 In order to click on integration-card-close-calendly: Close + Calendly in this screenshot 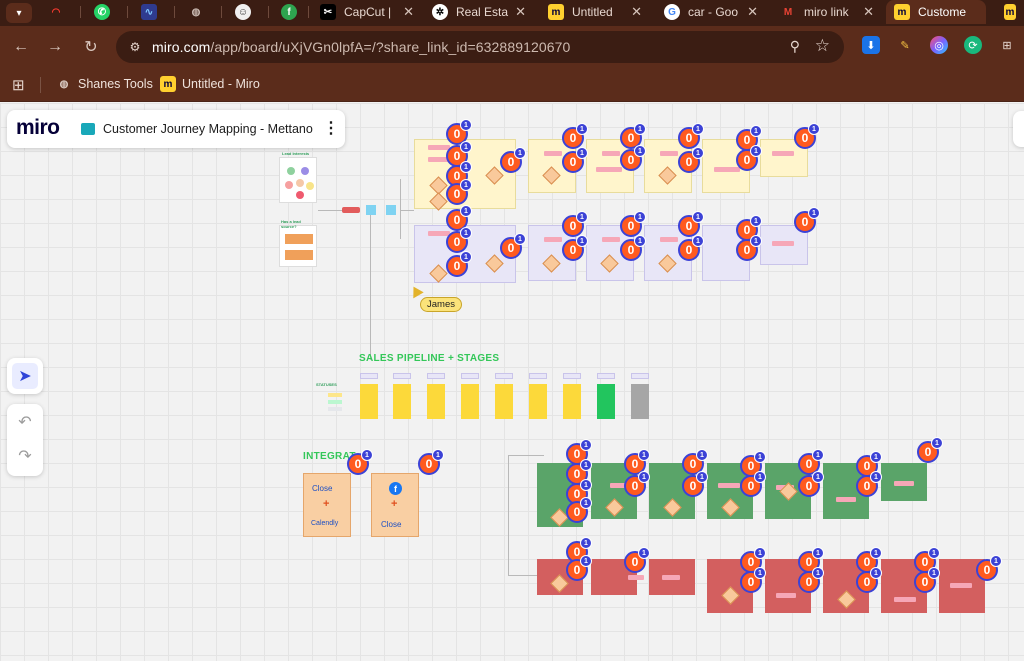, I will do `click(327, 505)`.